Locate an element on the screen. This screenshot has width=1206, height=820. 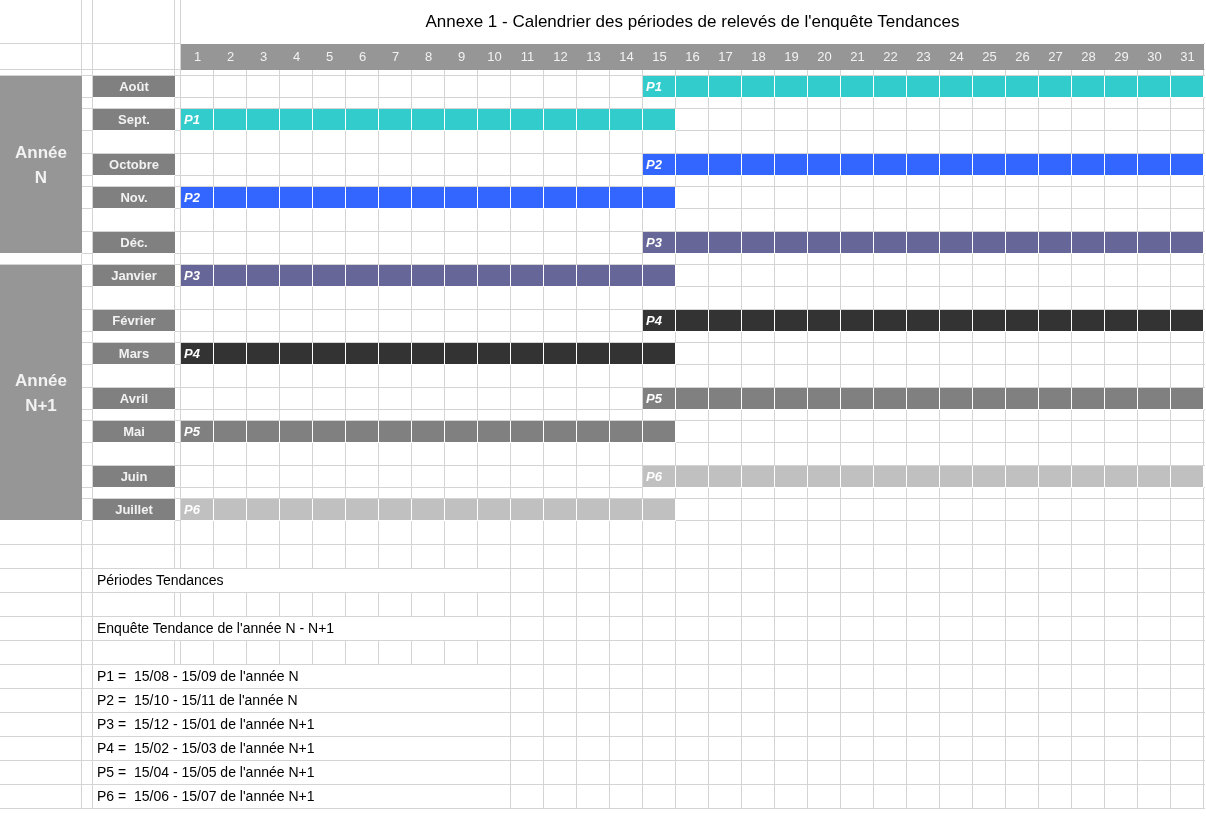
year-label: Année N+1 is located at coordinates (41, 393).